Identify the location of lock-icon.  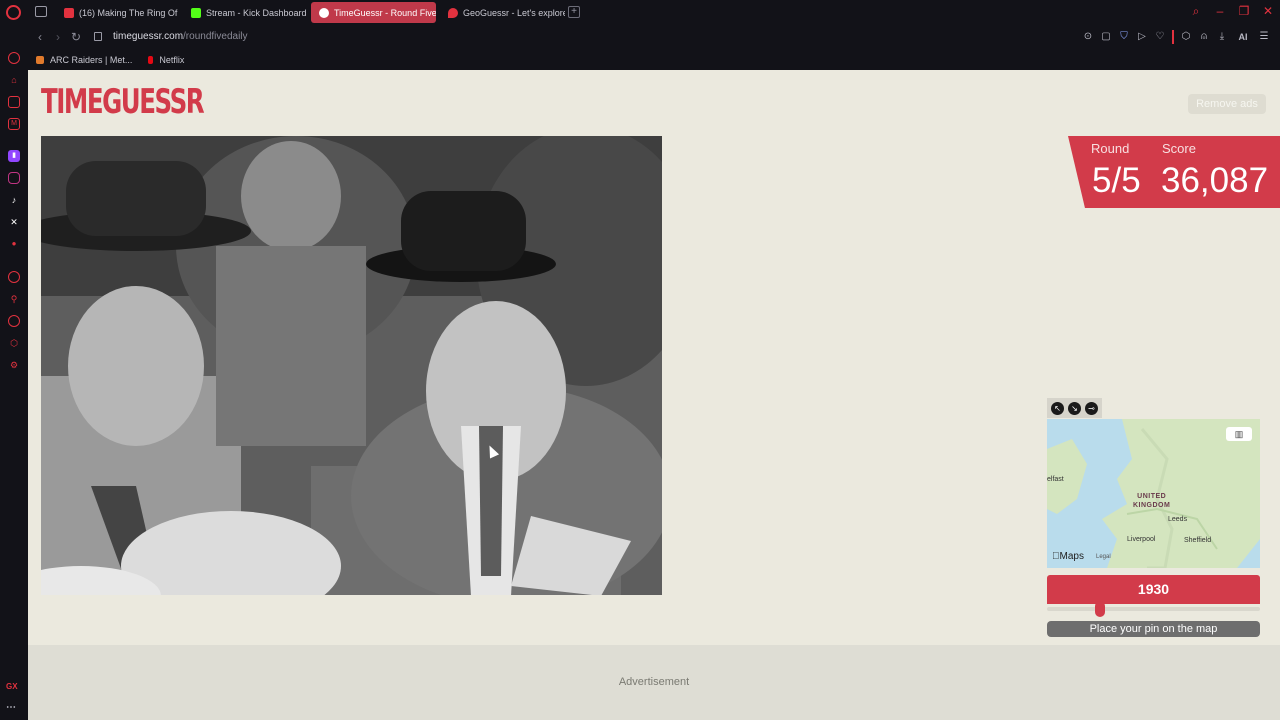
(98, 36).